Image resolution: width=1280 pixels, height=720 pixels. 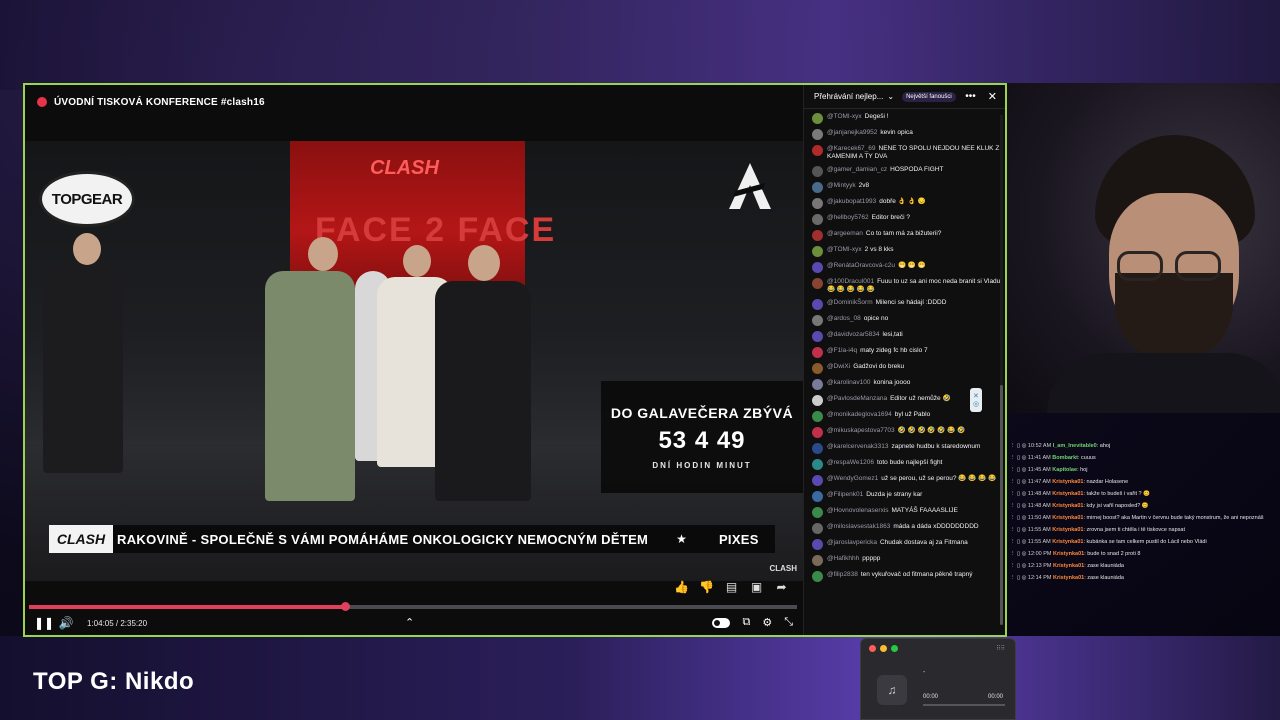 I want to click on chat-username: @DominikŠorm, so click(x=850, y=302).